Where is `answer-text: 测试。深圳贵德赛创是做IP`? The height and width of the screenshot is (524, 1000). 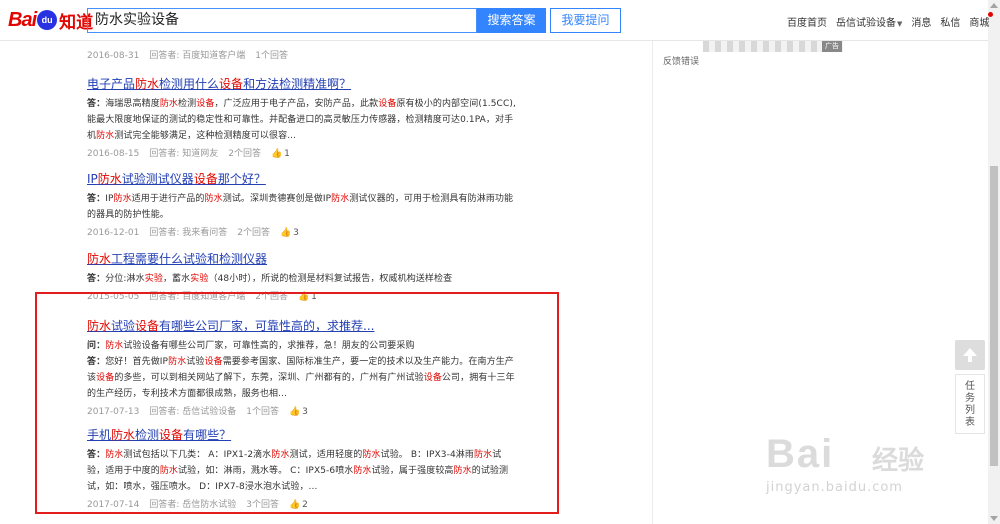 answer-text: 测试。深圳贵德赛创是做IP is located at coordinates (277, 199).